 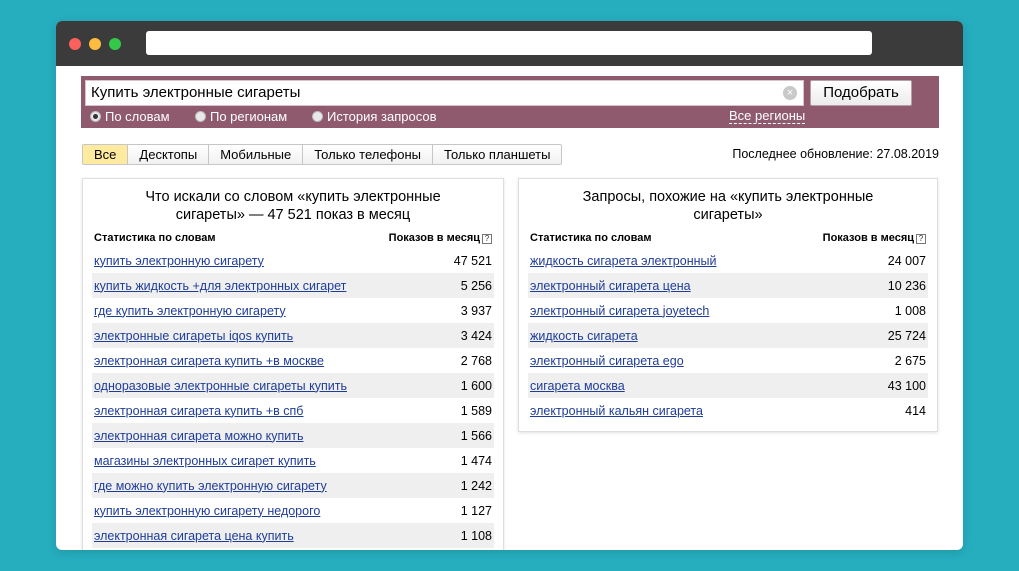 What do you see at coordinates (790, 93) in the screenshot?
I see `clear-icon: ×` at bounding box center [790, 93].